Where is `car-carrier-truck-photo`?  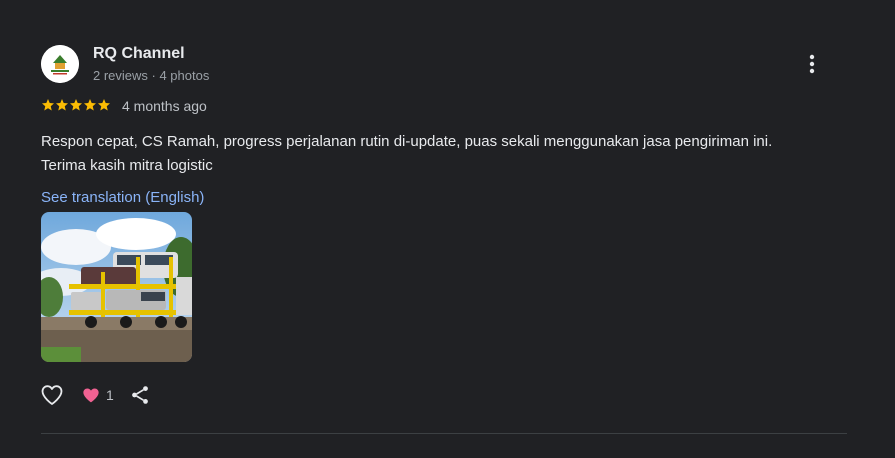
car-carrier-truck-photo is located at coordinates (116, 287).